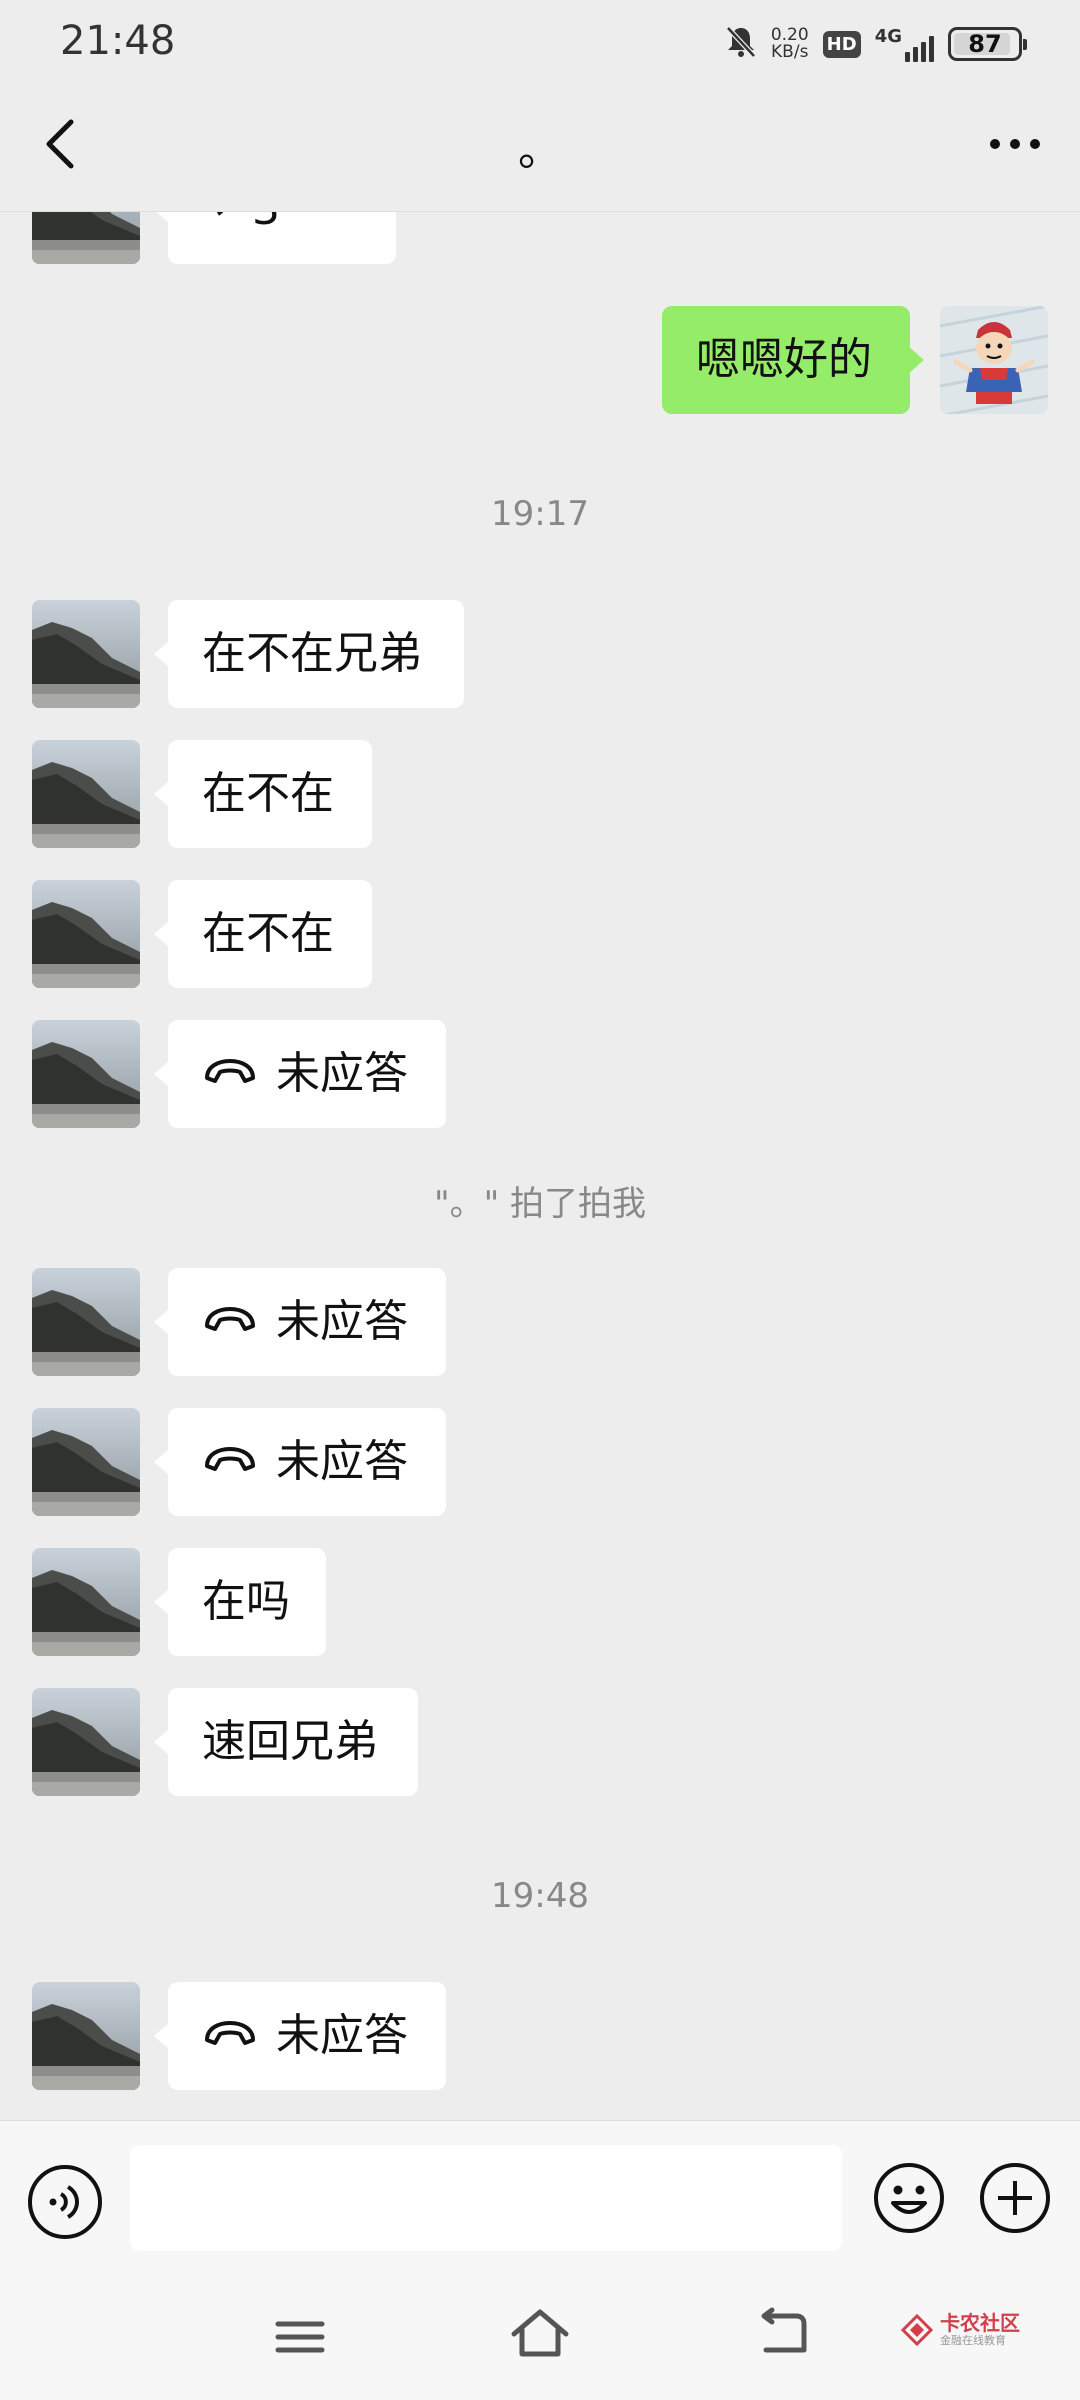 Image resolution: width=1080 pixels, height=2400 pixels. Describe the element at coordinates (286, 1742) in the screenshot. I see `message-bubble: 速回兄弟` at that location.